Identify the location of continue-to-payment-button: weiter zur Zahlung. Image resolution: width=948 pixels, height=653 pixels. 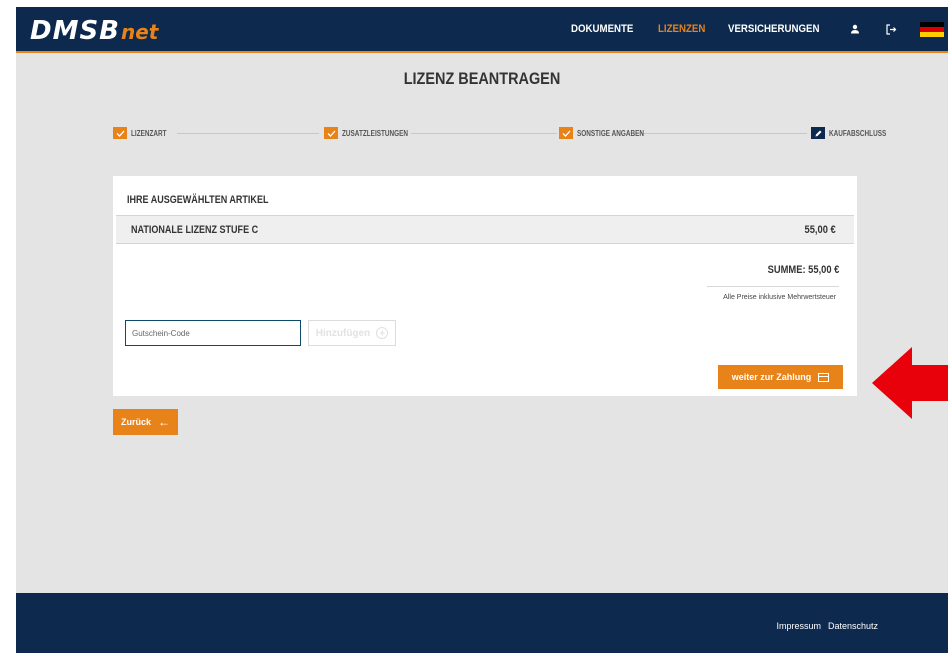
(780, 377).